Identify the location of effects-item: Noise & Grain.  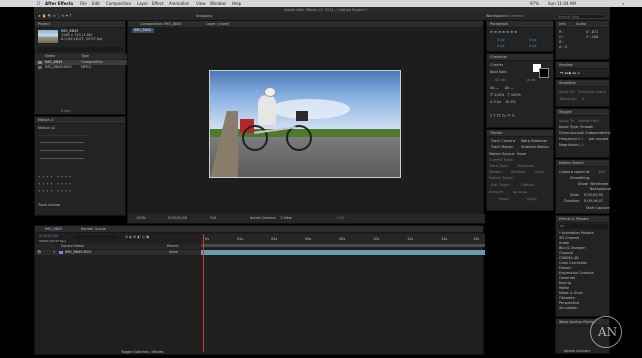
(571, 293).